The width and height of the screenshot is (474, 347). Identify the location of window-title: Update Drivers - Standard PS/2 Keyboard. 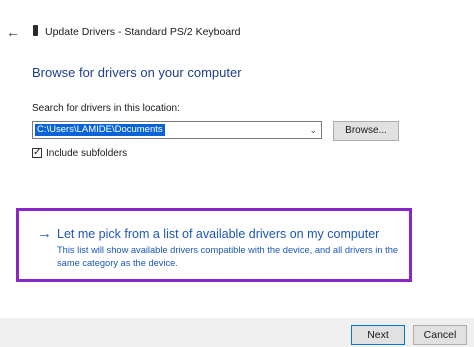
(143, 32).